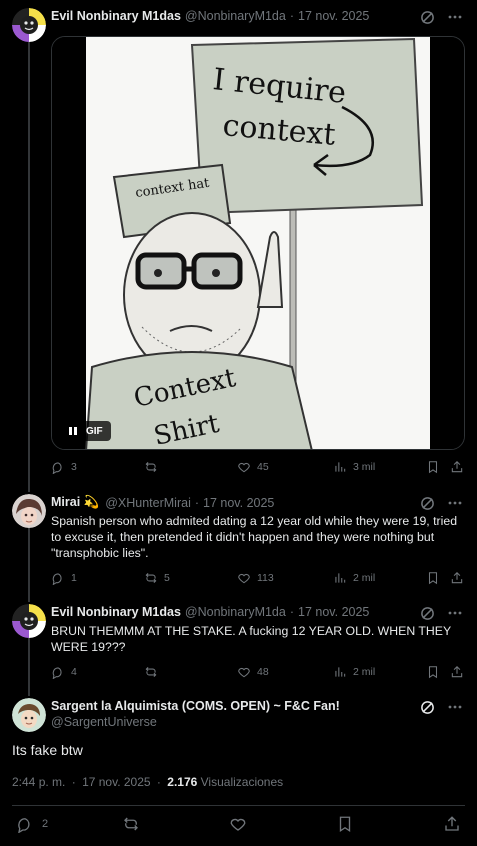 This screenshot has width=477, height=846. I want to click on like-count: 48, so click(263, 672).